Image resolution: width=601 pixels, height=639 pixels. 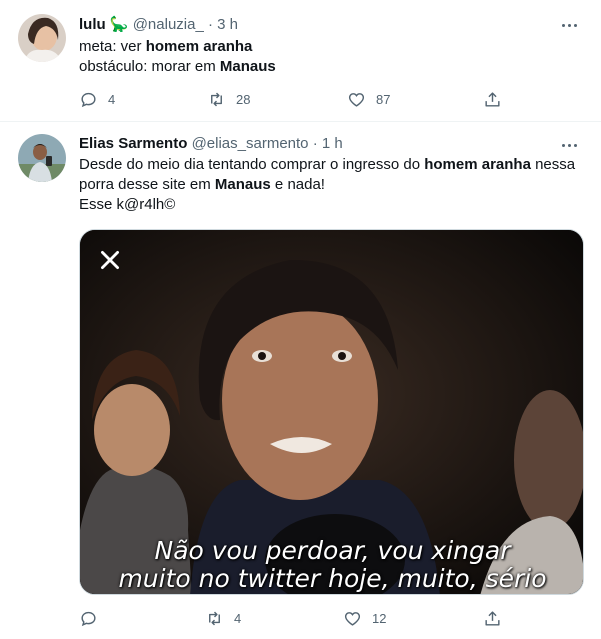 I want to click on reply-count: 4, so click(x=112, y=99).